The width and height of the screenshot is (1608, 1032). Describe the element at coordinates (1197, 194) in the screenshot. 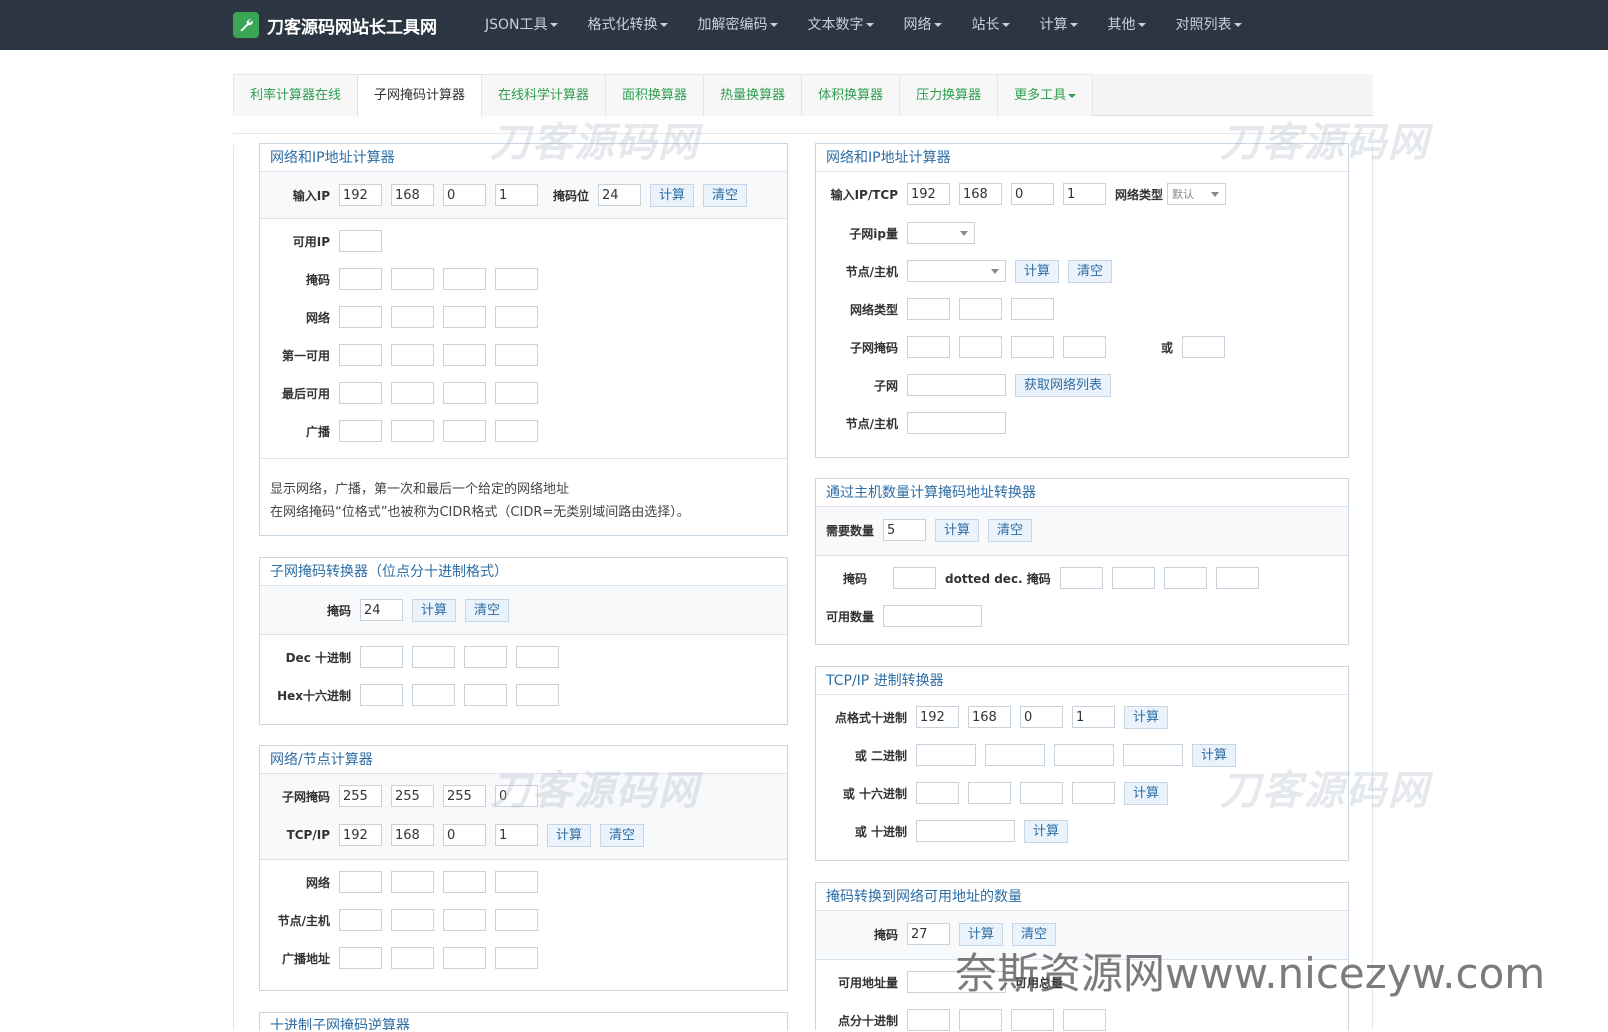

I see `network-type-select: 默认` at that location.